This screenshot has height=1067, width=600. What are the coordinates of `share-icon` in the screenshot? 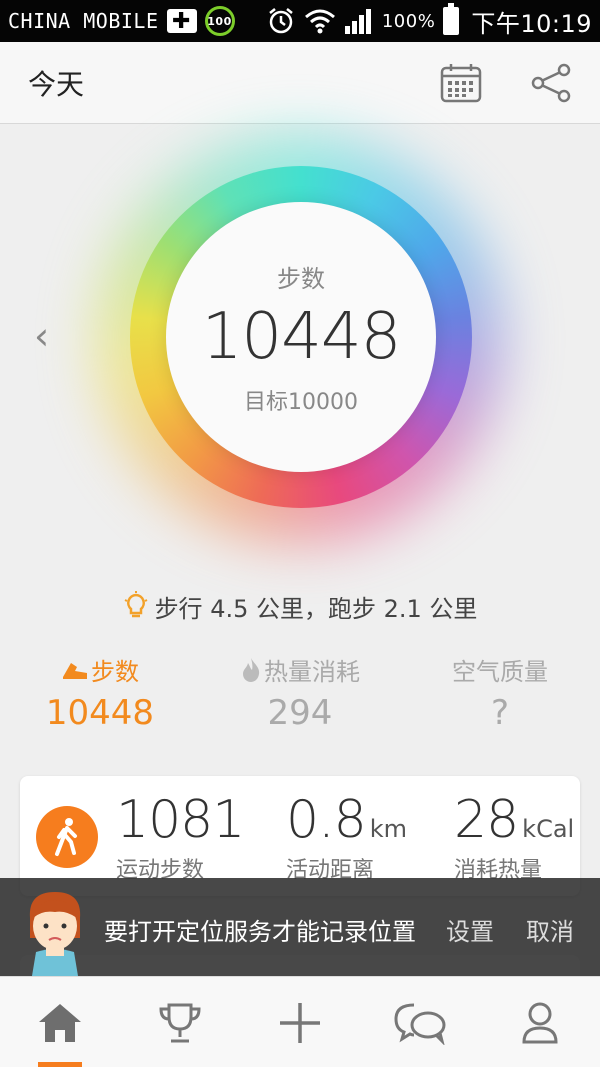 It's located at (551, 83).